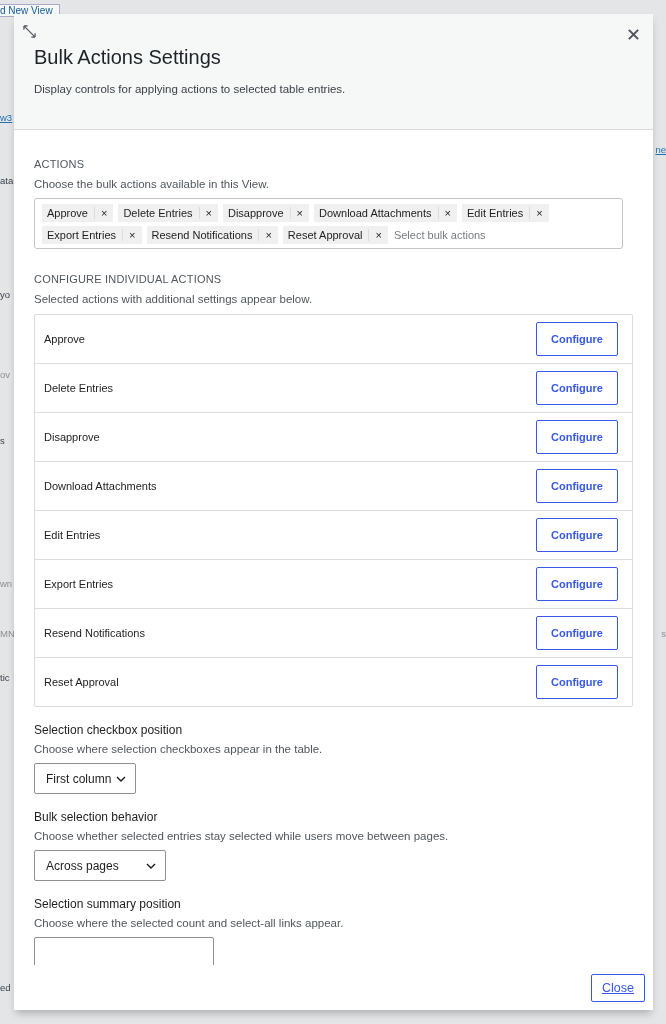  I want to click on help-text: Choose where selection checkboxes appear in the table., so click(179, 749).